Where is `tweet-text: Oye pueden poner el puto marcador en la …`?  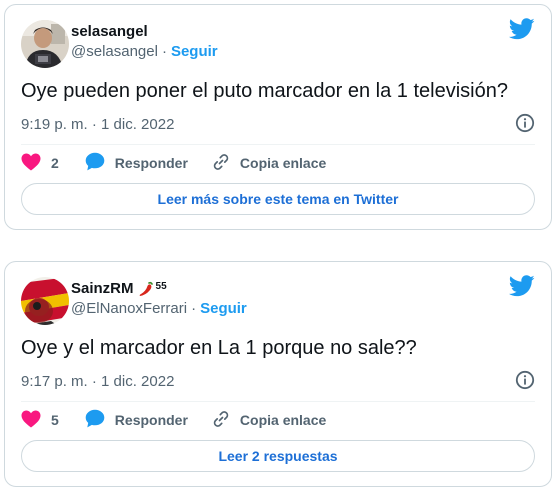
tweet-text: Oye pueden poner el puto marcador en la … is located at coordinates (264, 91).